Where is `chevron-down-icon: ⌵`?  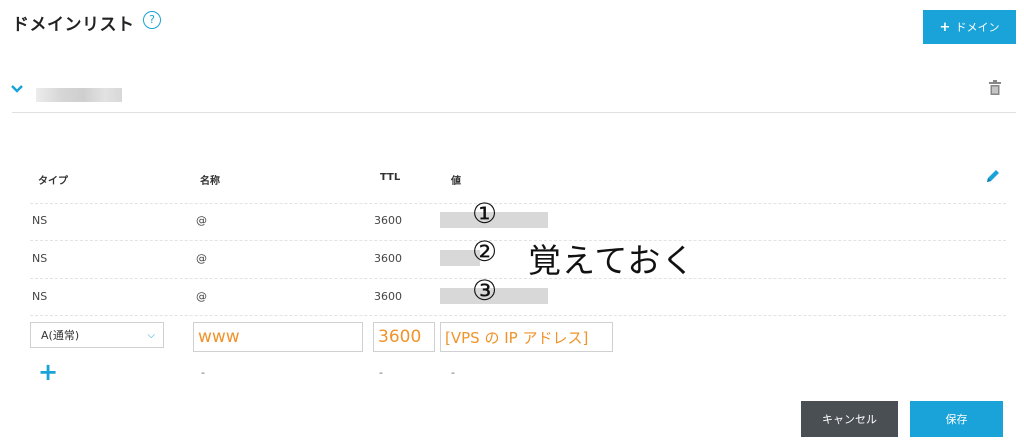 chevron-down-icon: ⌵ is located at coordinates (151, 335).